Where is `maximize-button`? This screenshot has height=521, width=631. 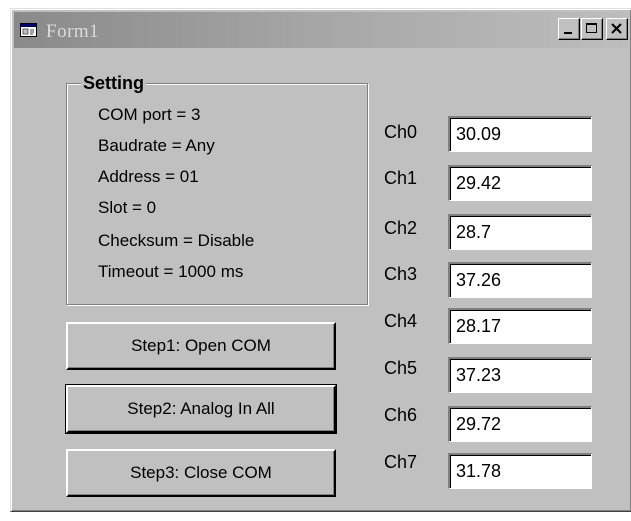 maximize-button is located at coordinates (592, 29).